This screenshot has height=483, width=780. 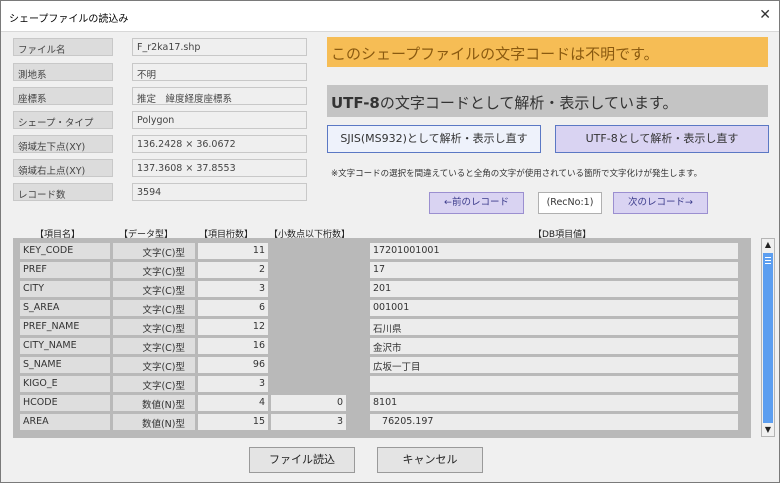 I want to click on load-file-button: ファイル読込, so click(x=302, y=460).